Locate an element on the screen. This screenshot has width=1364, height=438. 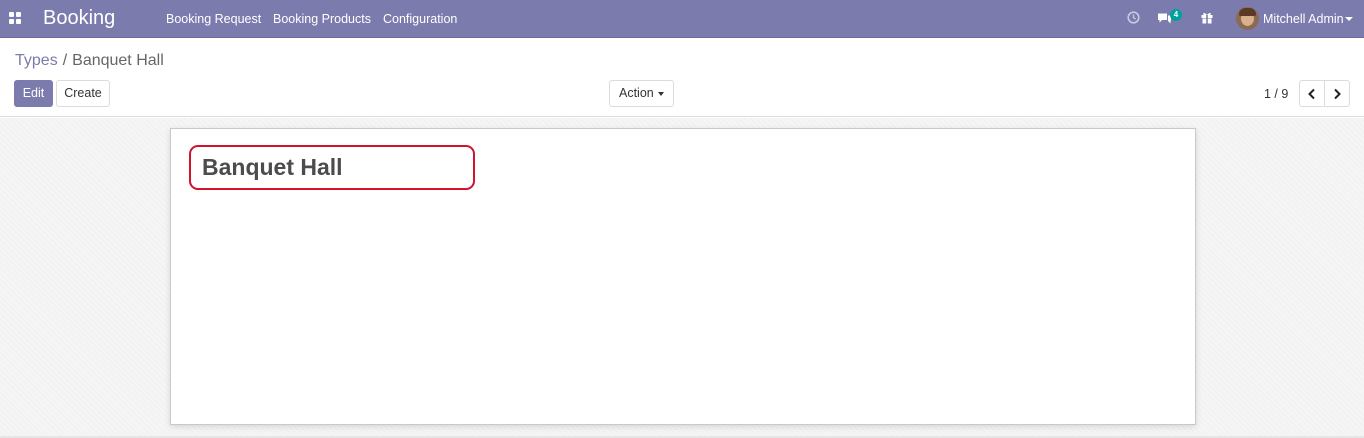
breadcrumb: Types / Banquet Hall is located at coordinates (89, 61).